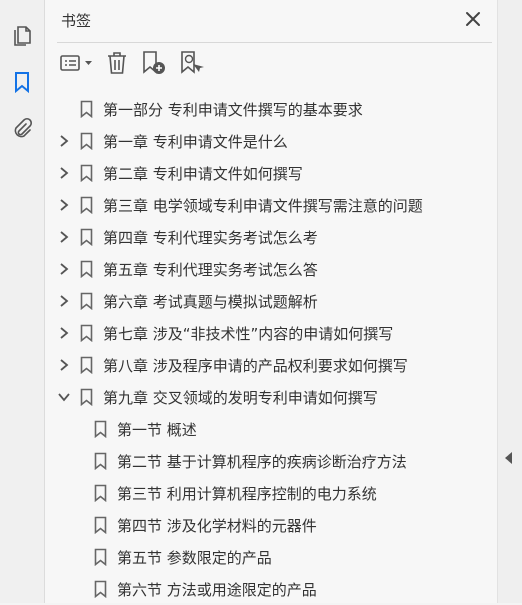 This screenshot has width=522, height=605. Describe the element at coordinates (508, 458) in the screenshot. I see `collapse-arrow-icon` at that location.